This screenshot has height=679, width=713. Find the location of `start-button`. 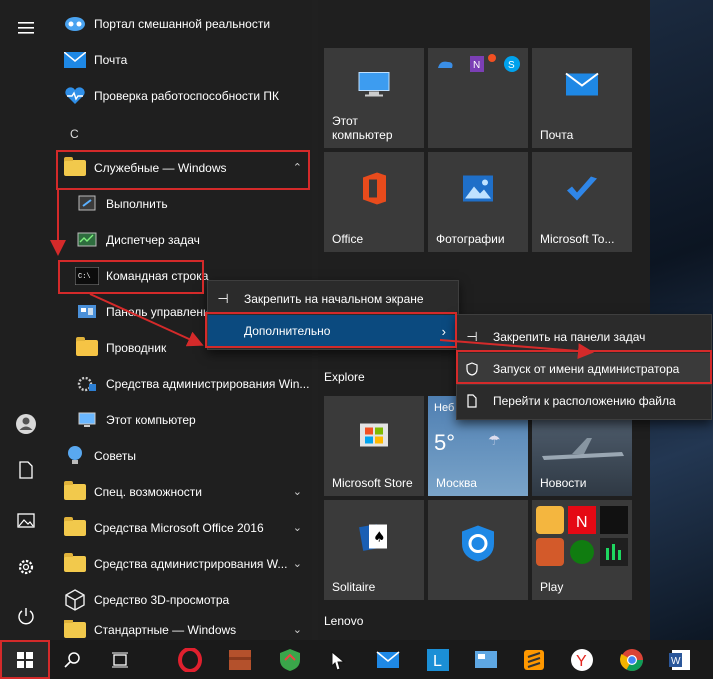

start-button is located at coordinates (25, 659).